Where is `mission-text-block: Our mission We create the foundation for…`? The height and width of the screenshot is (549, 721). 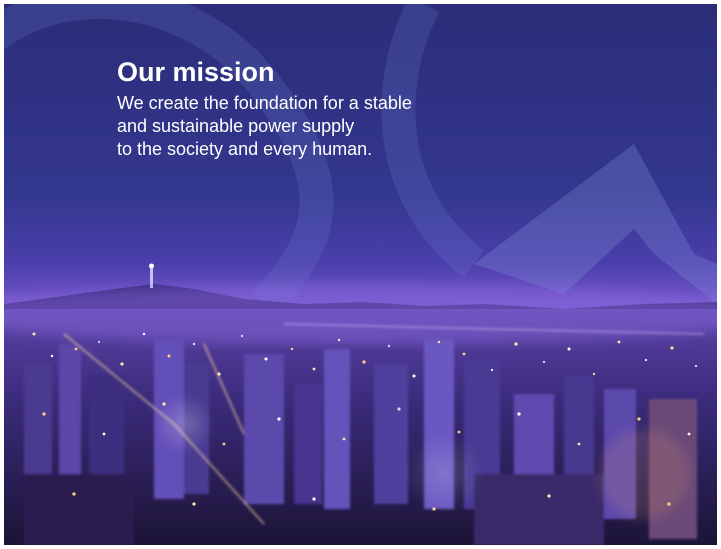
mission-text-block: Our mission We create the foundation for… is located at coordinates (327, 108).